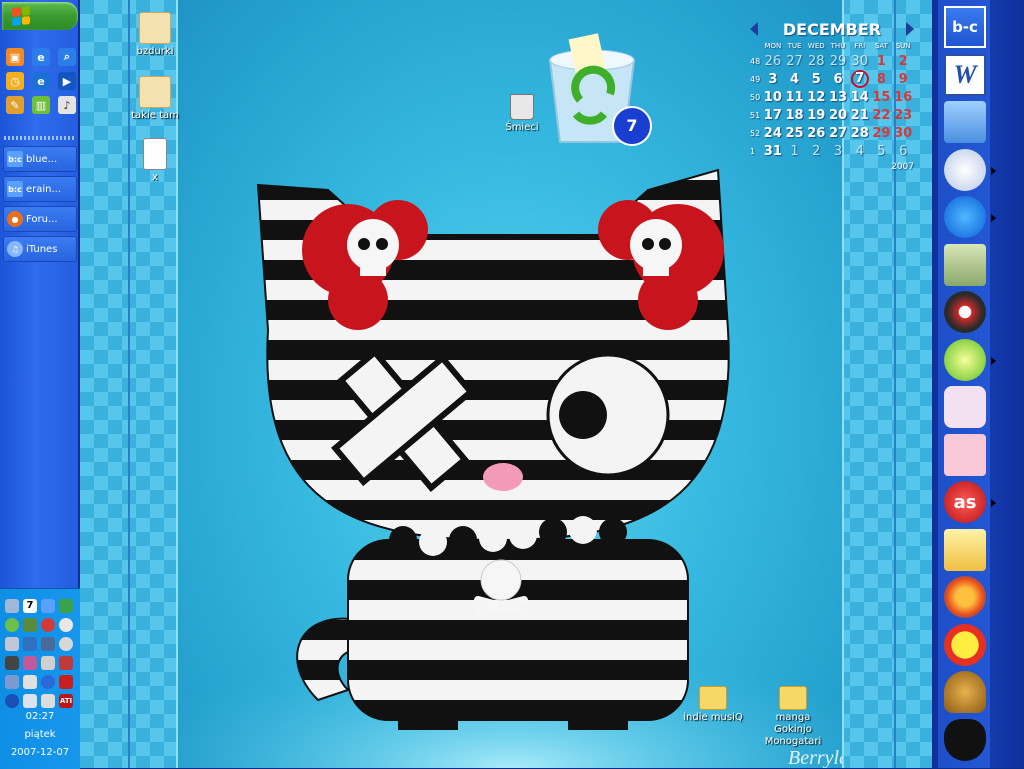  Describe the element at coordinates (910, 29) in the screenshot. I see `next-month-icon` at that location.